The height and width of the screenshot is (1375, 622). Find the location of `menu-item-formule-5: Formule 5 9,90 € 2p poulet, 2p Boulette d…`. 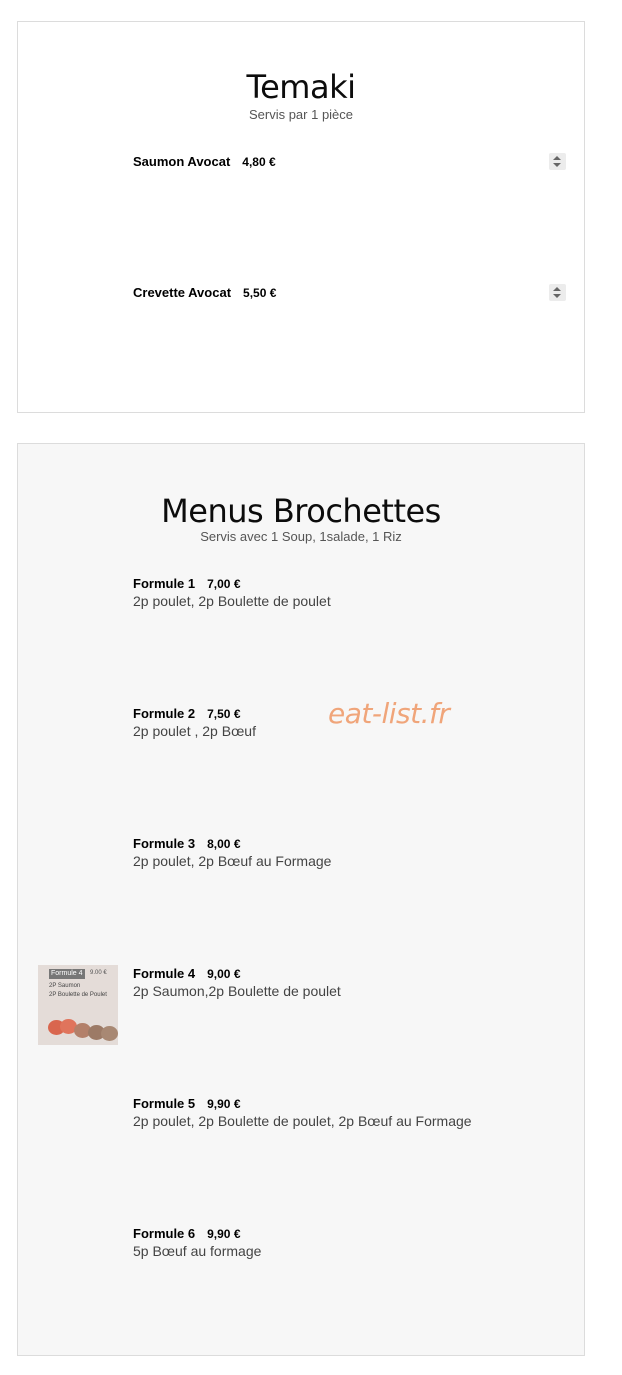

menu-item-formule-5: Formule 5 9,90 € 2p poulet, 2p Boulette d… is located at coordinates (353, 1112).